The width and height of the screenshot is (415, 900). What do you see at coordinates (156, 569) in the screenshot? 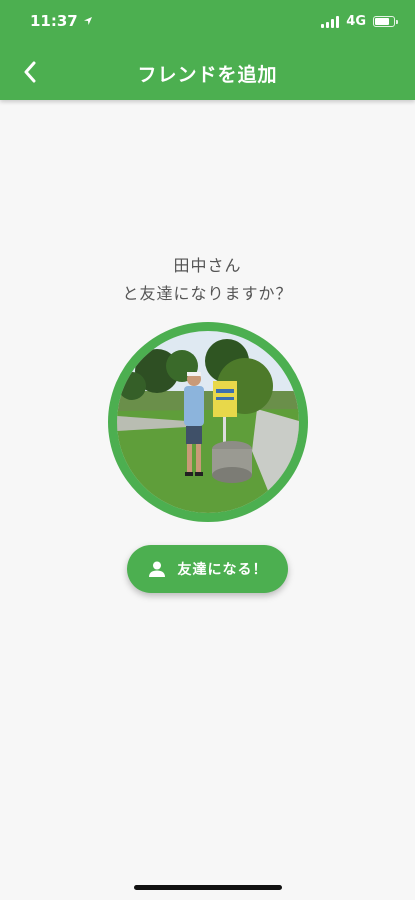
I see `person-icon` at bounding box center [156, 569].